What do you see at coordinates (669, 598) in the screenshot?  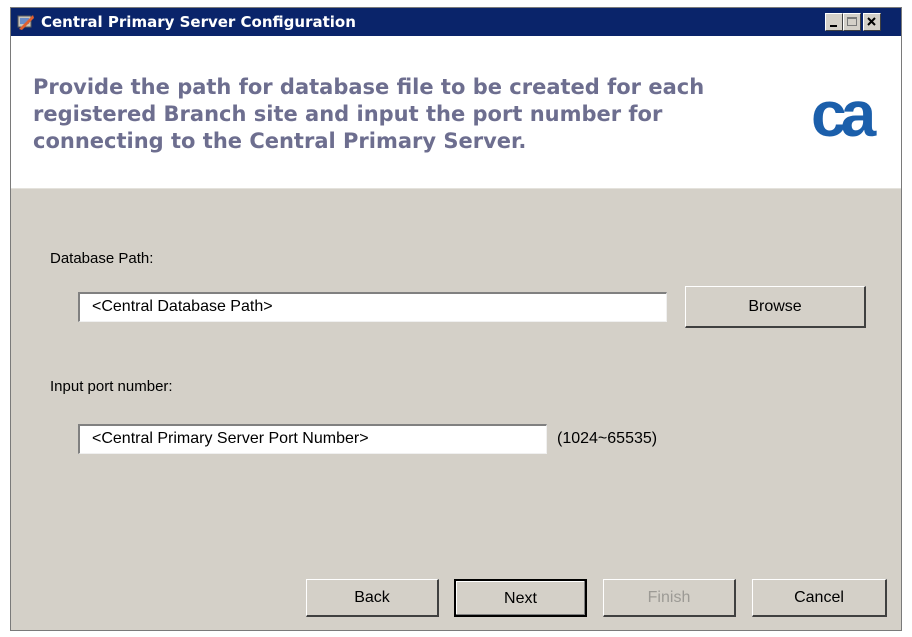 I see `finish-button: Finish` at bounding box center [669, 598].